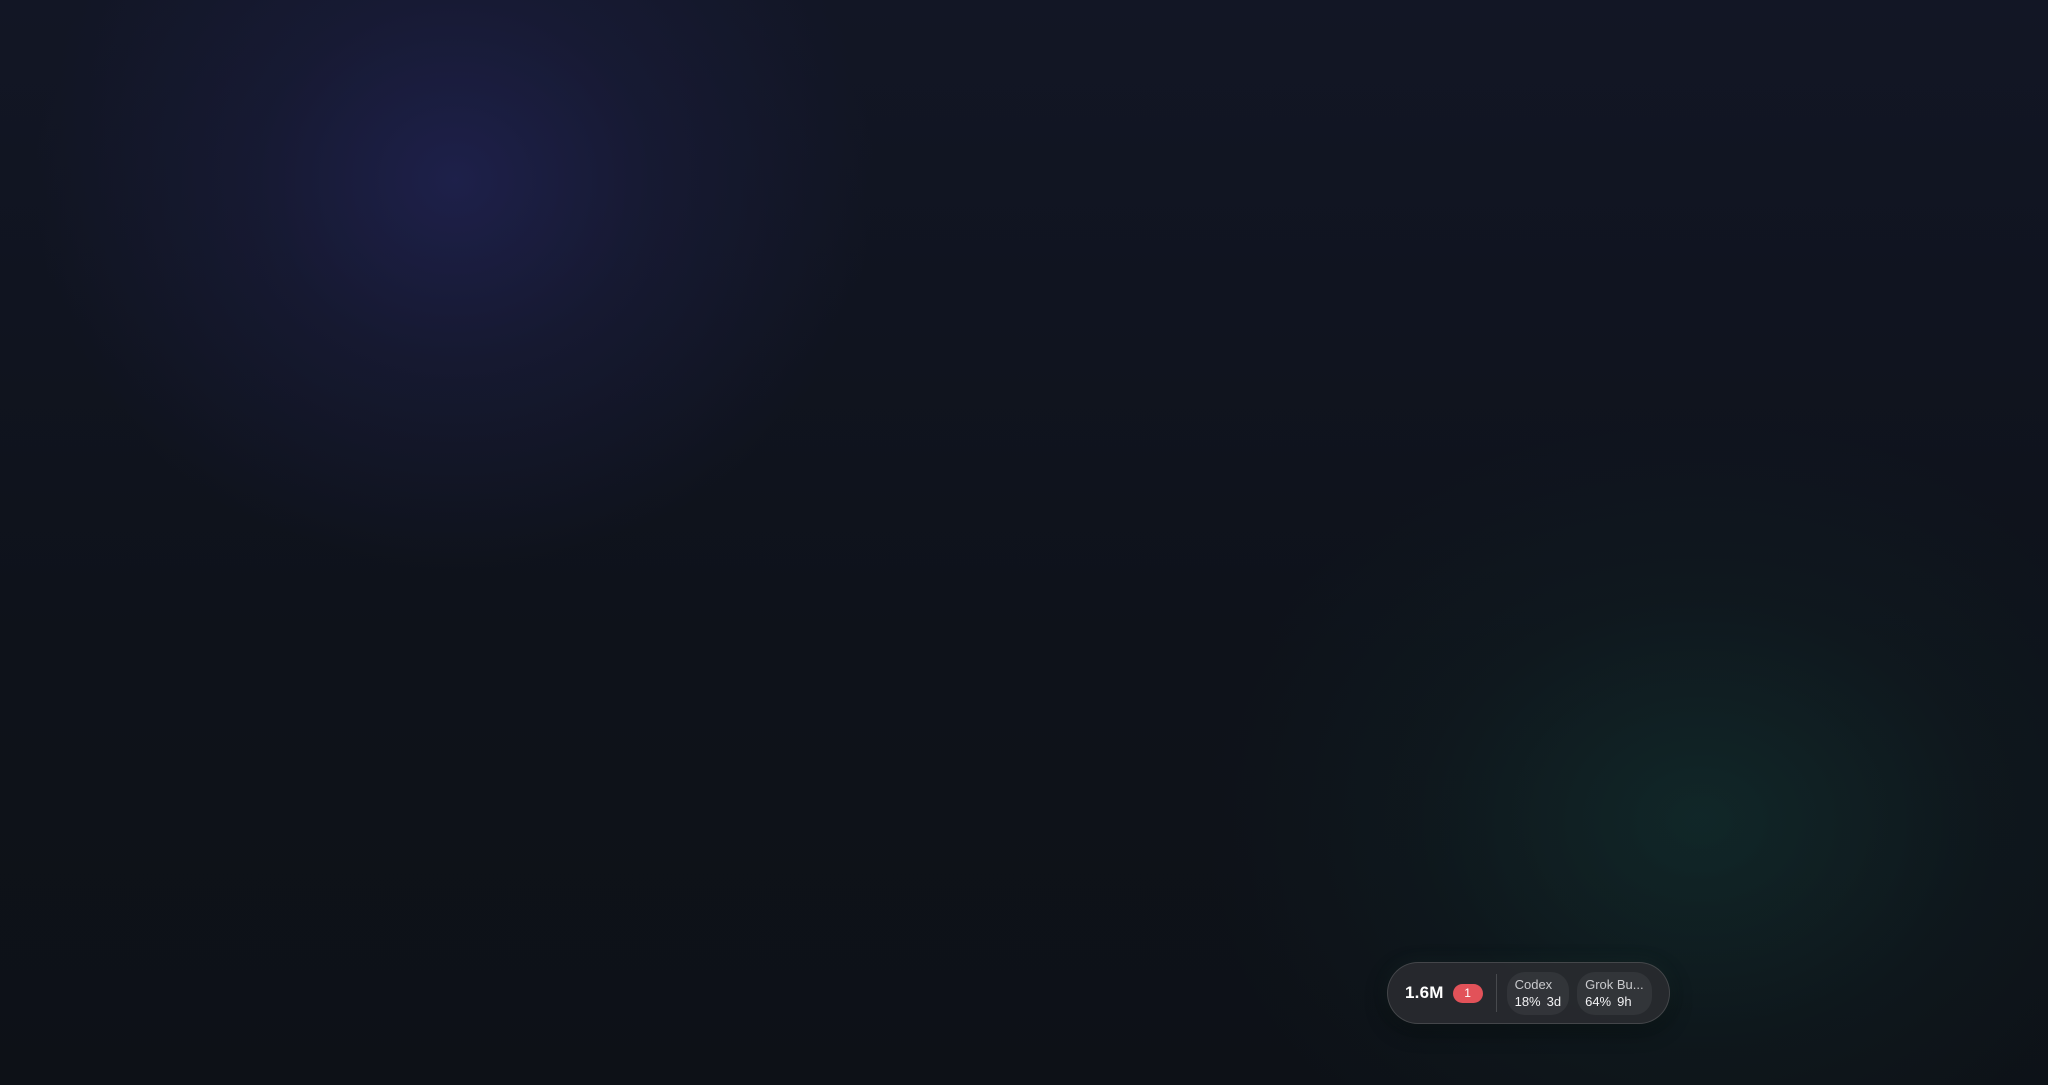 Image resolution: width=2048 pixels, height=1085 pixels. Describe the element at coordinates (1527, 1001) in the screenshot. I see `service-percent: 18%` at that location.